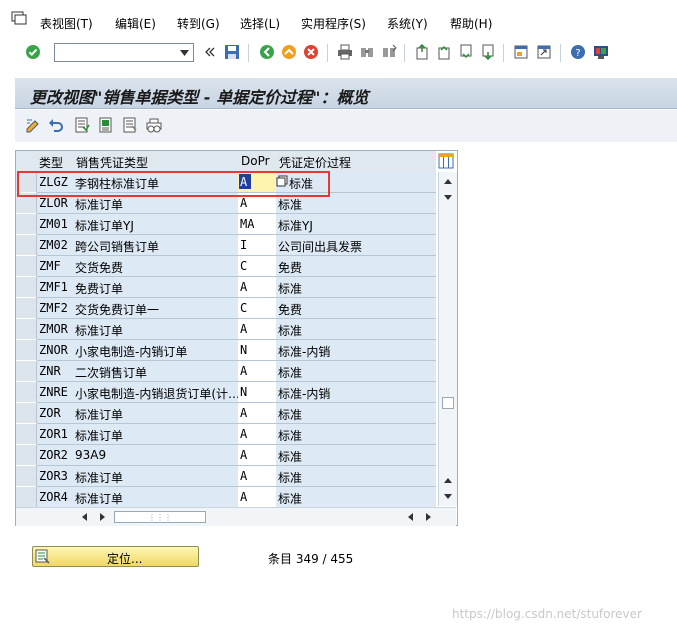  What do you see at coordinates (102, 517) in the screenshot?
I see `scroll-right-small-icon` at bounding box center [102, 517].